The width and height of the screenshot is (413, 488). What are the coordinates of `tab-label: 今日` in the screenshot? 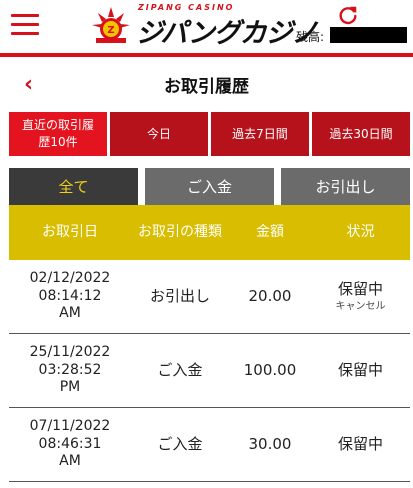 It's located at (158, 133).